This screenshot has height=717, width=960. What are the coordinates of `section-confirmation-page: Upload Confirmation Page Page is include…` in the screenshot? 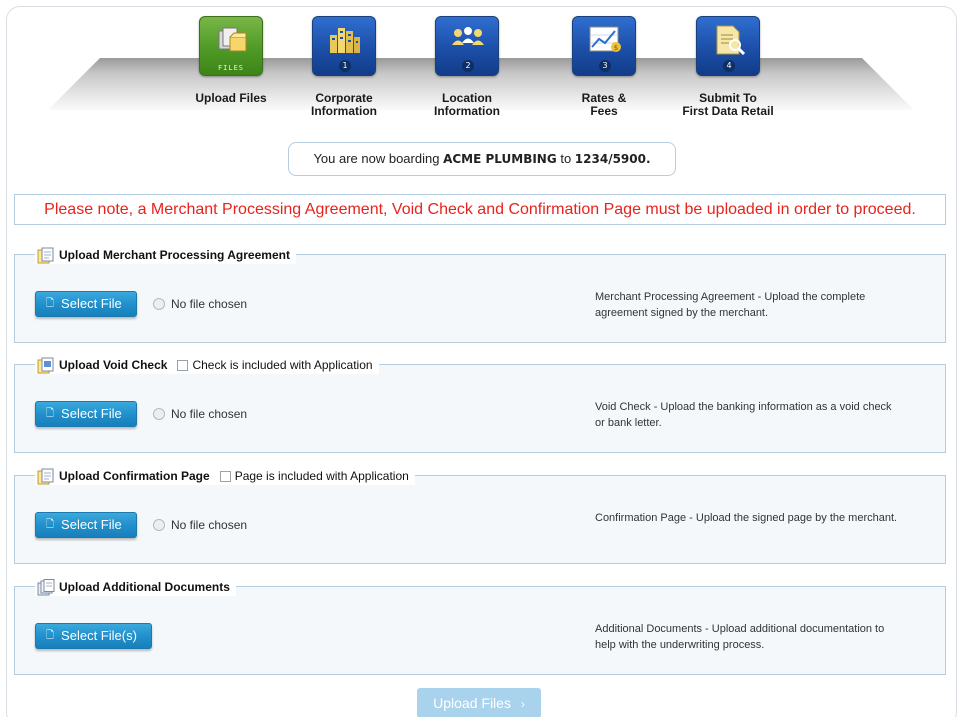 It's located at (480, 515).